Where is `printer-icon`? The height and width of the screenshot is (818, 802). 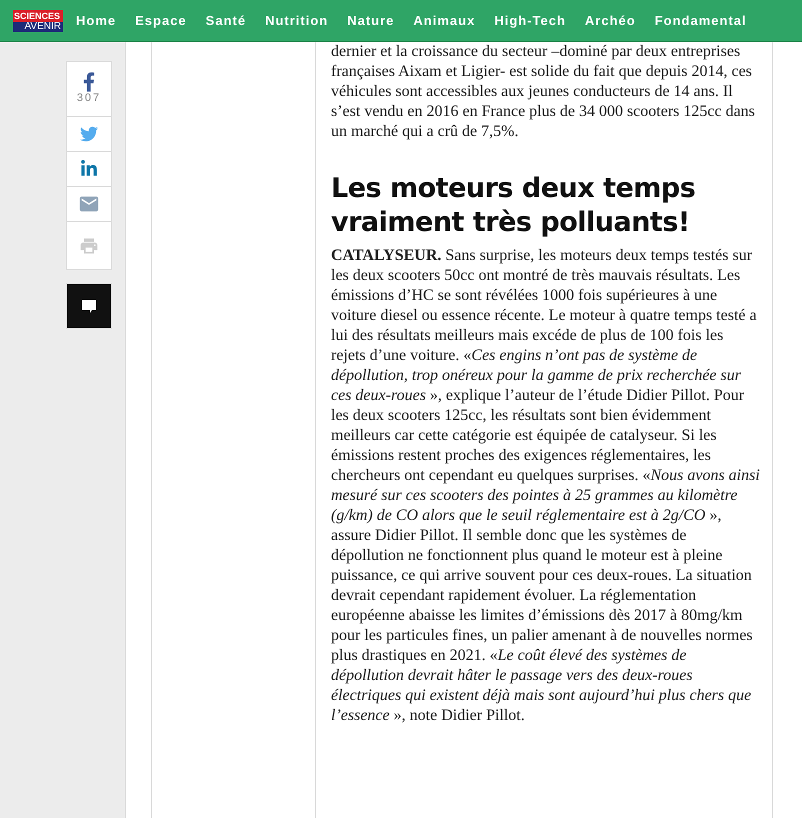
printer-icon is located at coordinates (89, 246).